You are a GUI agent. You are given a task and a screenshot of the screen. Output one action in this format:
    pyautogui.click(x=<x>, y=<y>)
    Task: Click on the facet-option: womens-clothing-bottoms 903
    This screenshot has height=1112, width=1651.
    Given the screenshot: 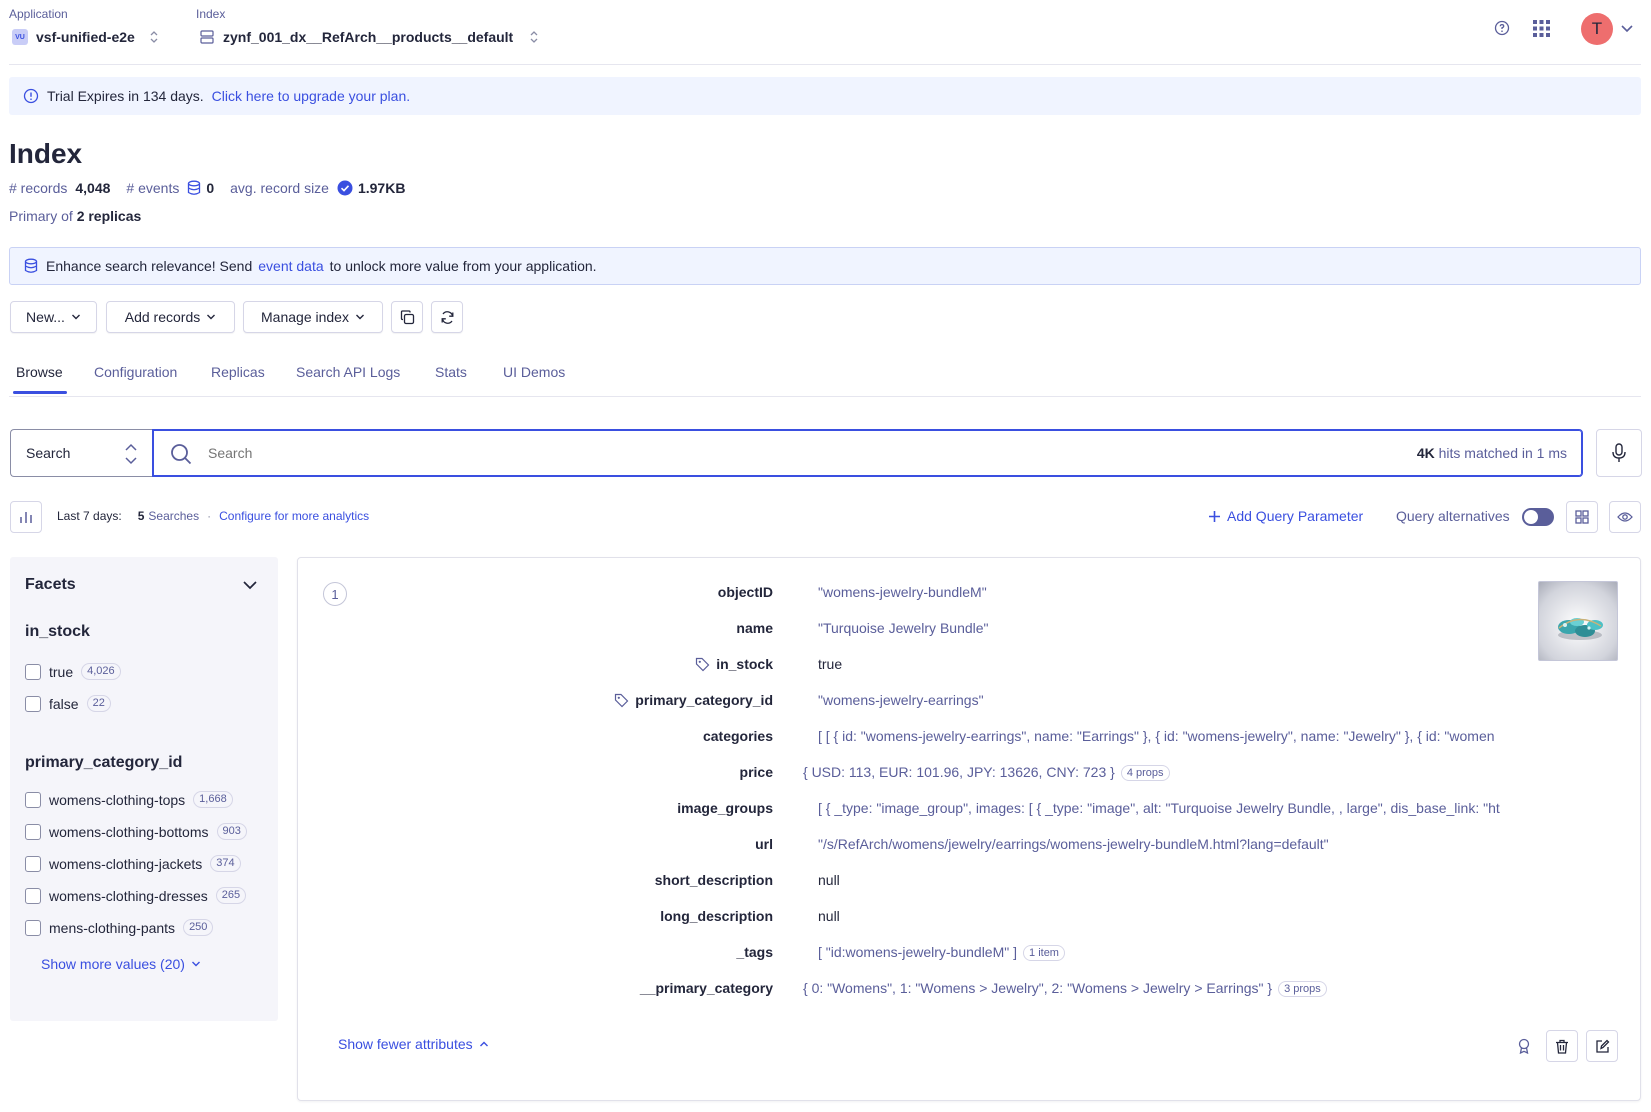 What is the action you would take?
    pyautogui.click(x=136, y=831)
    